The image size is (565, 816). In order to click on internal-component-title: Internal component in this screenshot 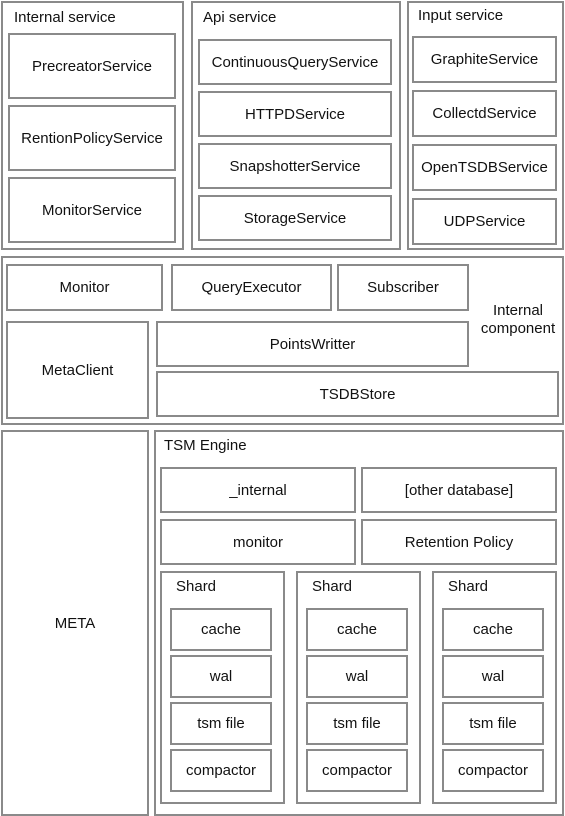, I will do `click(518, 319)`.